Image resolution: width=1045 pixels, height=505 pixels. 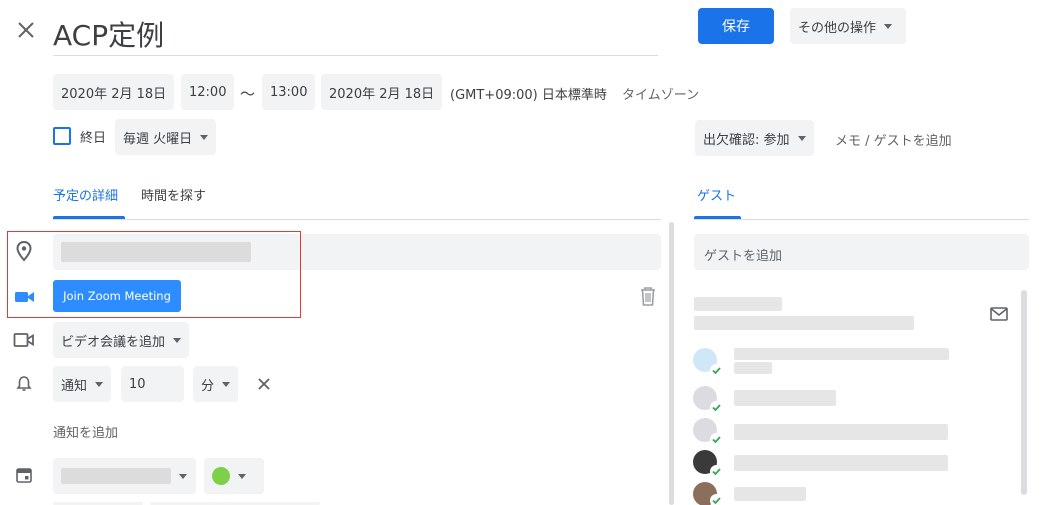 What do you see at coordinates (85, 431) in the screenshot?
I see `add-notification-link: 通知を追加` at bounding box center [85, 431].